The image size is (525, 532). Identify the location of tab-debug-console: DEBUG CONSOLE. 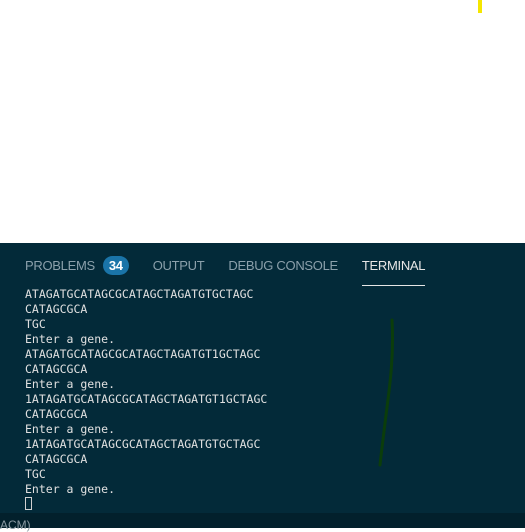
(283, 265).